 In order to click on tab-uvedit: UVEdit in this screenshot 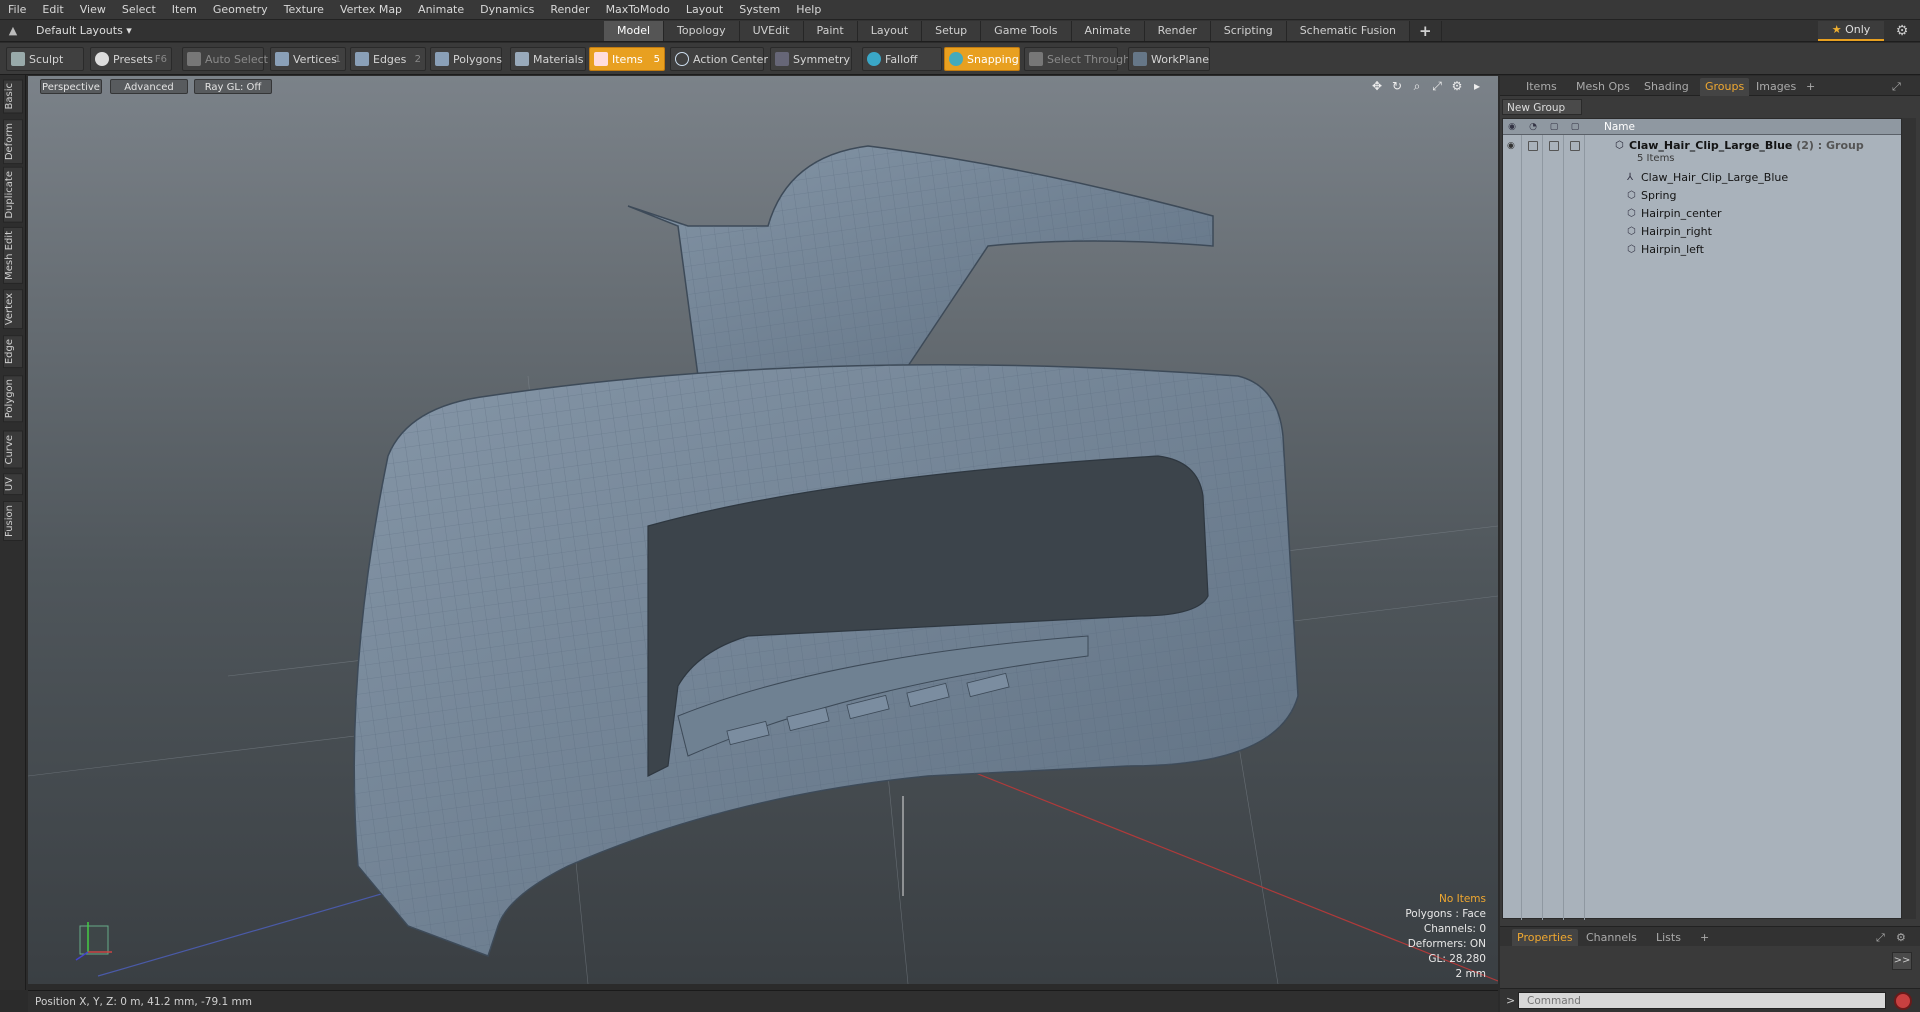, I will do `click(771, 31)`.